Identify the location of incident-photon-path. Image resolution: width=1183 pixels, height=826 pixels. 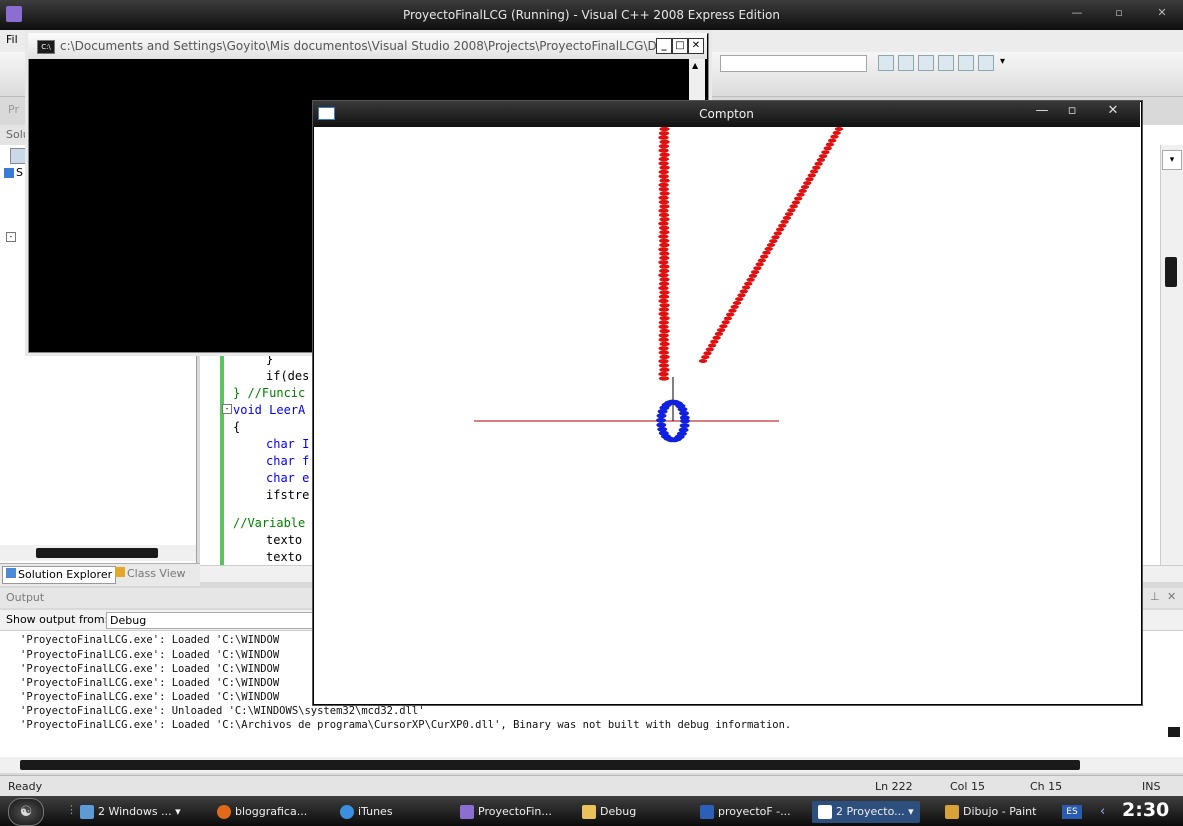
(664, 254).